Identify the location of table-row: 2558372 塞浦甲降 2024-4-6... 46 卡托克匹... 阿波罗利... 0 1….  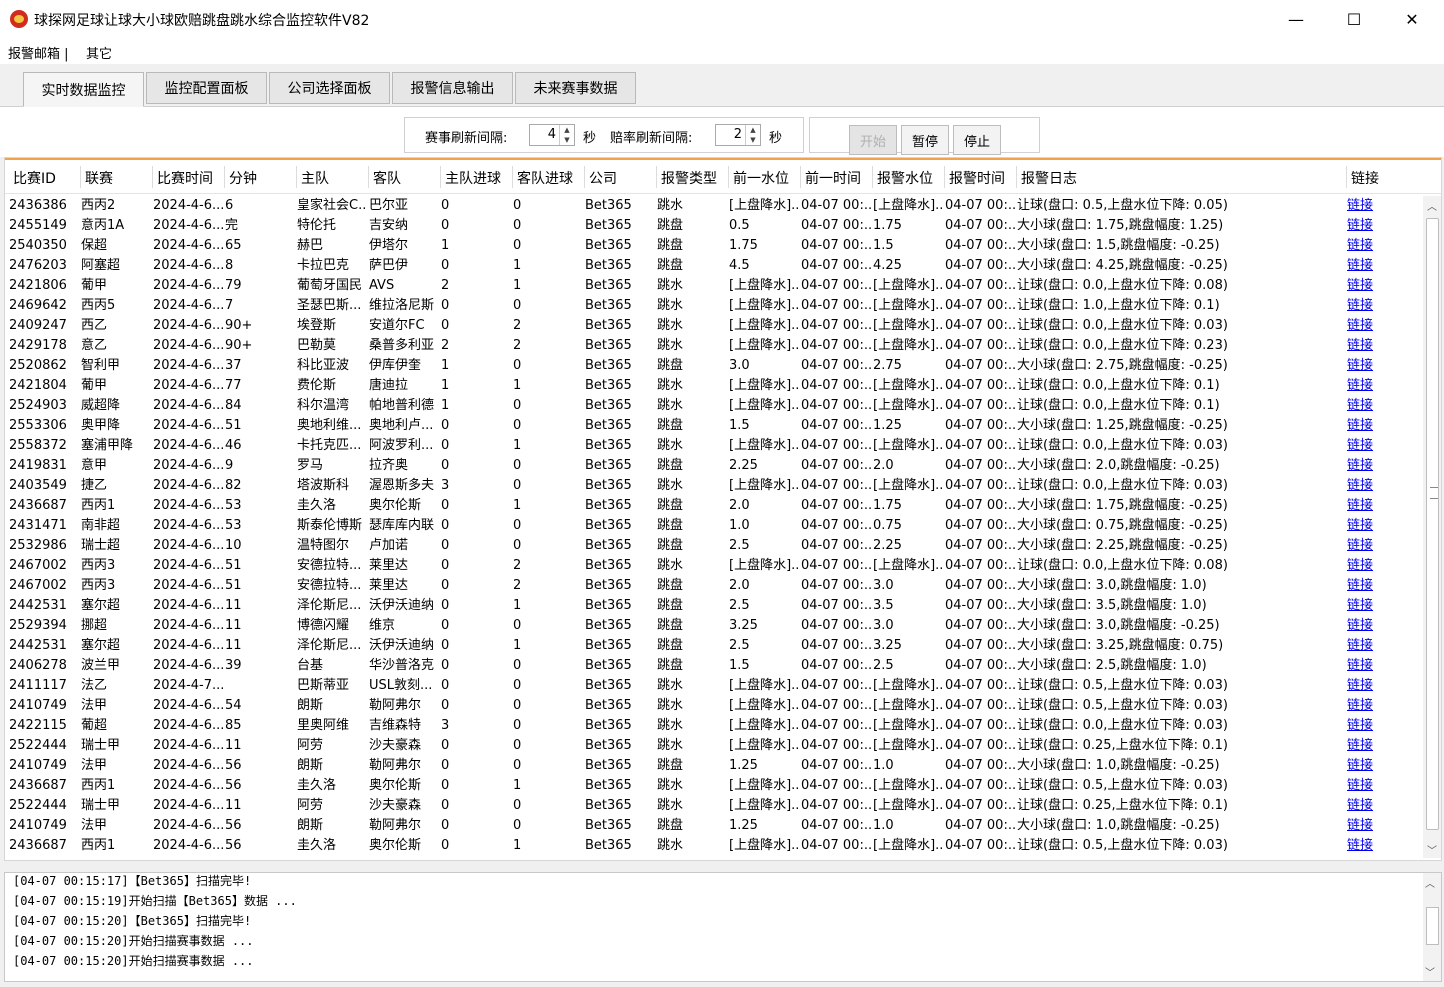
(713, 446).